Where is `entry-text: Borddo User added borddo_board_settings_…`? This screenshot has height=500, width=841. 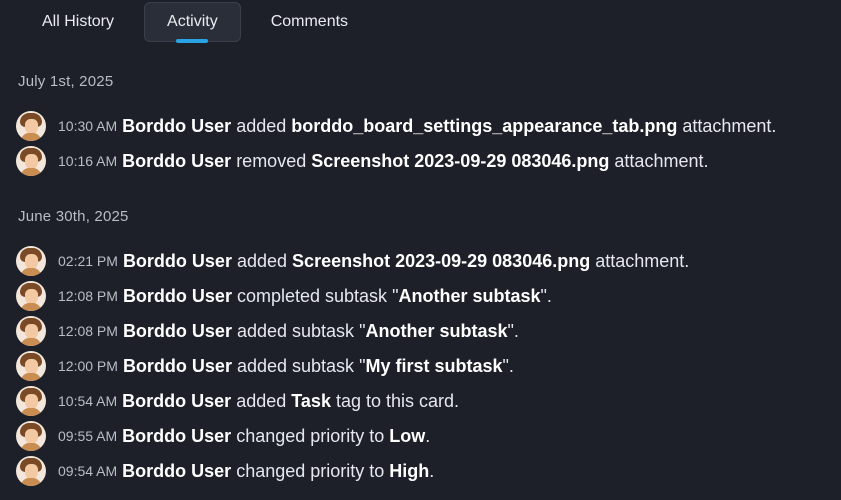
entry-text: Borddo User added borddo_board_settings_… is located at coordinates (449, 126).